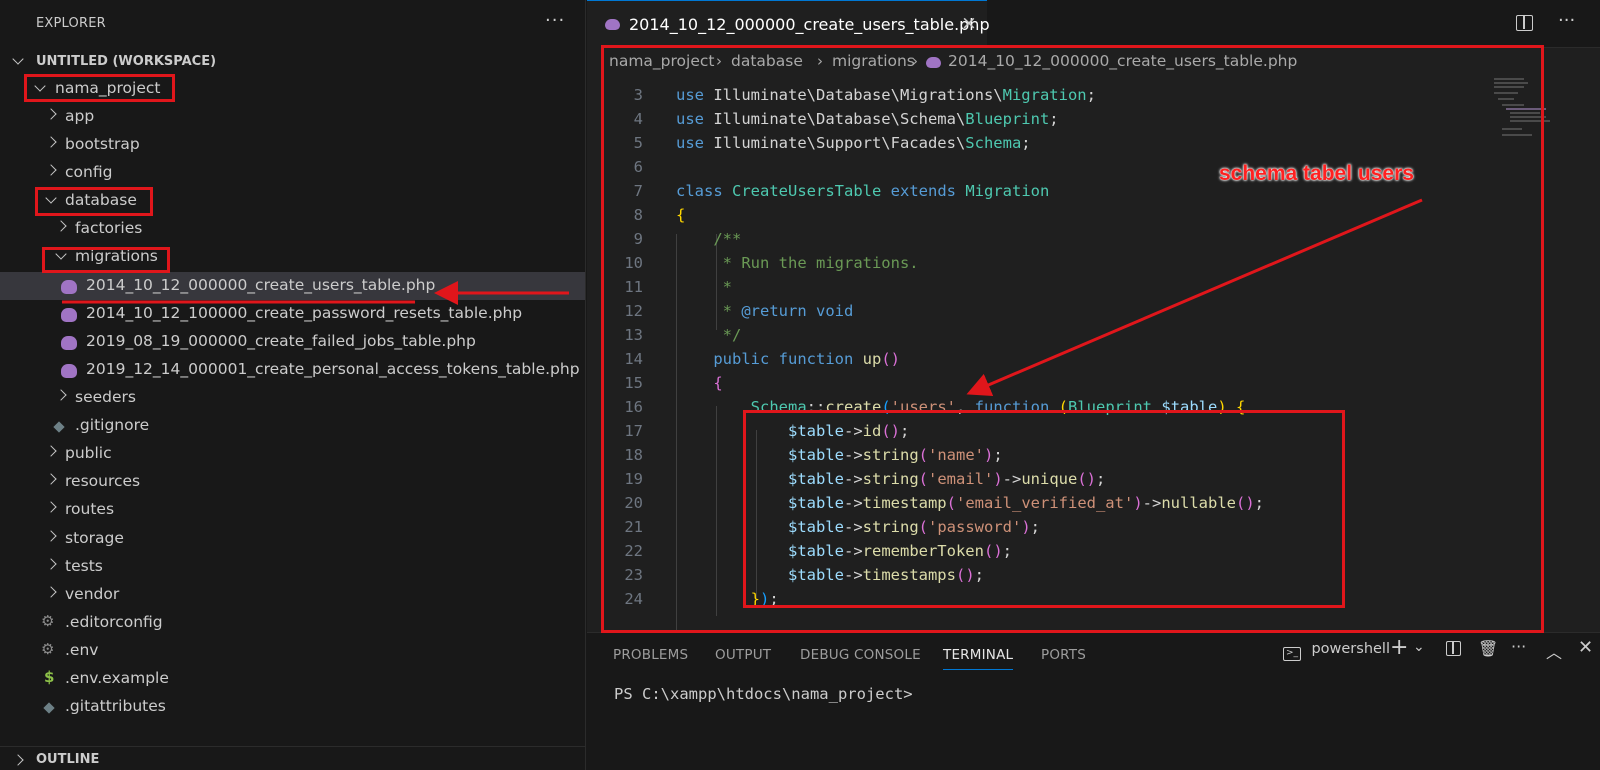 The height and width of the screenshot is (770, 1600). What do you see at coordinates (292, 229) in the screenshot?
I see `tree-item-factories: factories` at bounding box center [292, 229].